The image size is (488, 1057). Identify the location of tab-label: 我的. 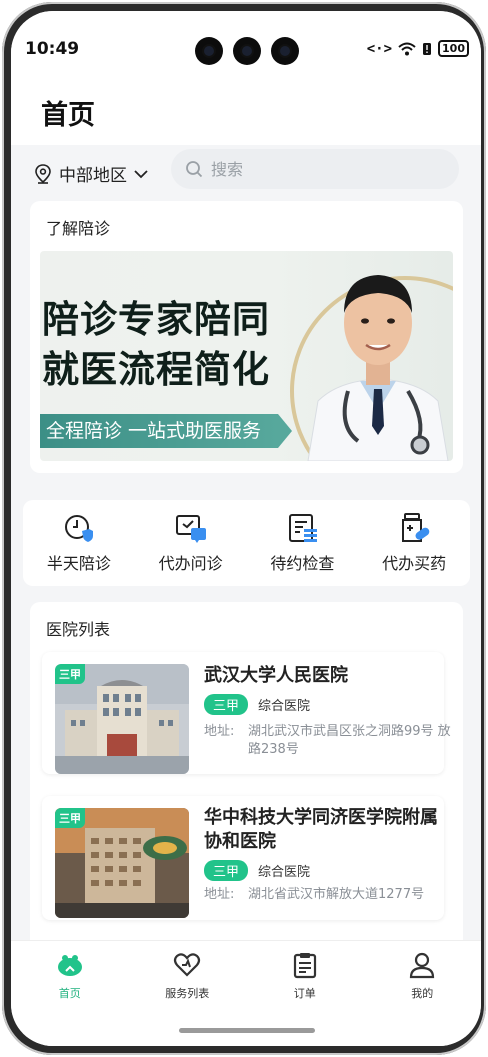
(422, 993).